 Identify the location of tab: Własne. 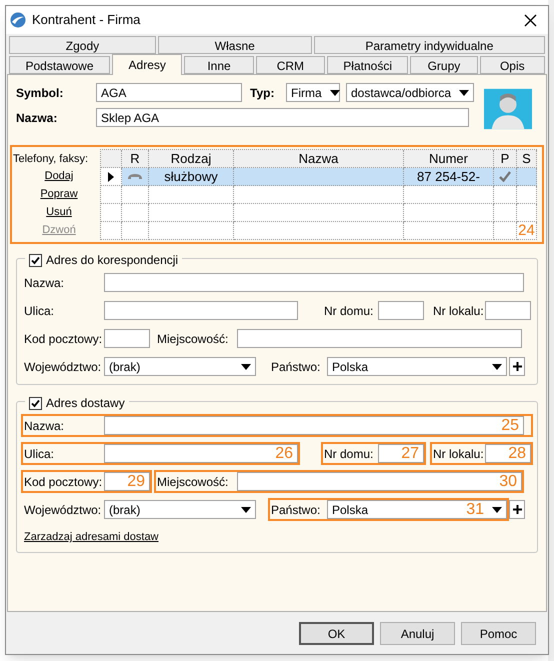
(235, 45).